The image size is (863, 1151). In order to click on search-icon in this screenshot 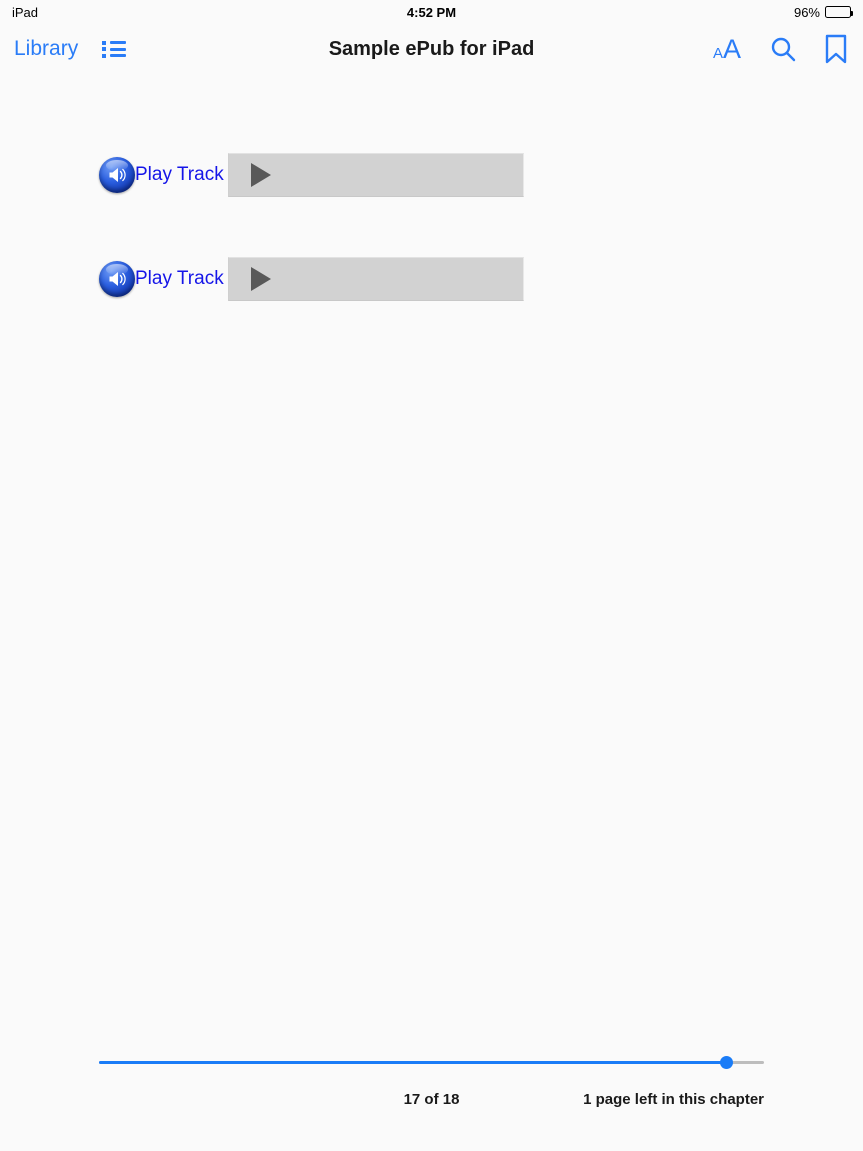, I will do `click(783, 49)`.